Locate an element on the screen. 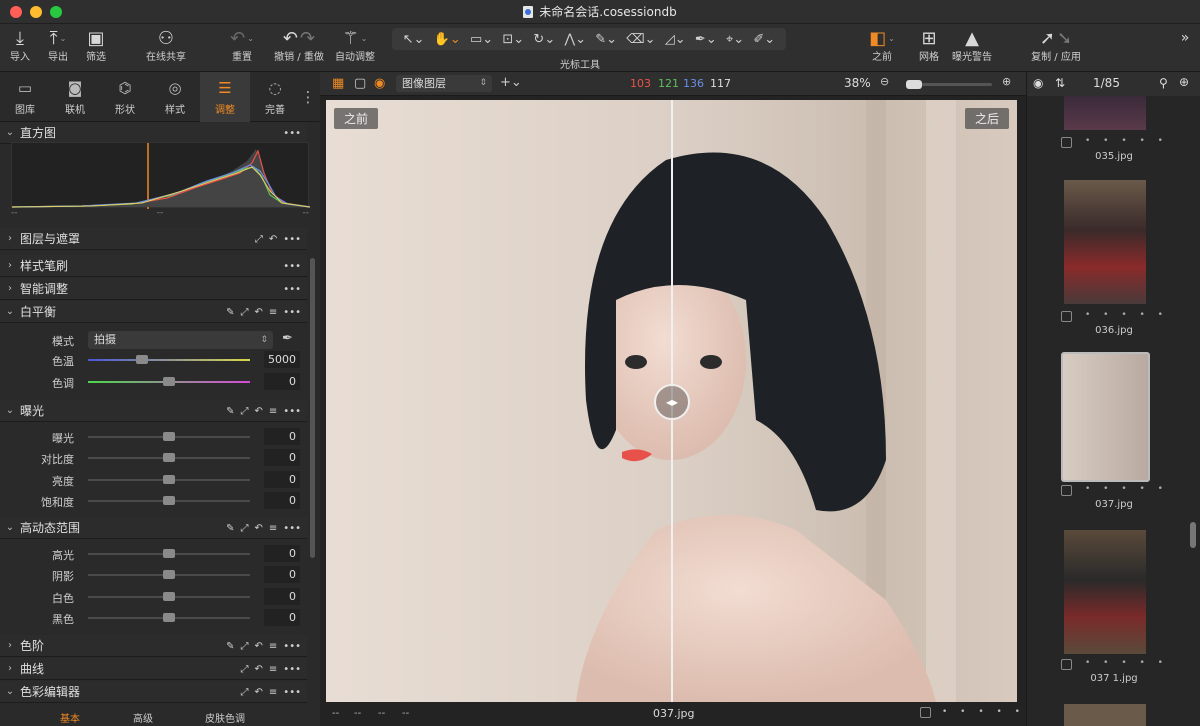 The height and width of the screenshot is (726, 1200). gradient-tool-icon: ◿⌄ is located at coordinates (675, 39).